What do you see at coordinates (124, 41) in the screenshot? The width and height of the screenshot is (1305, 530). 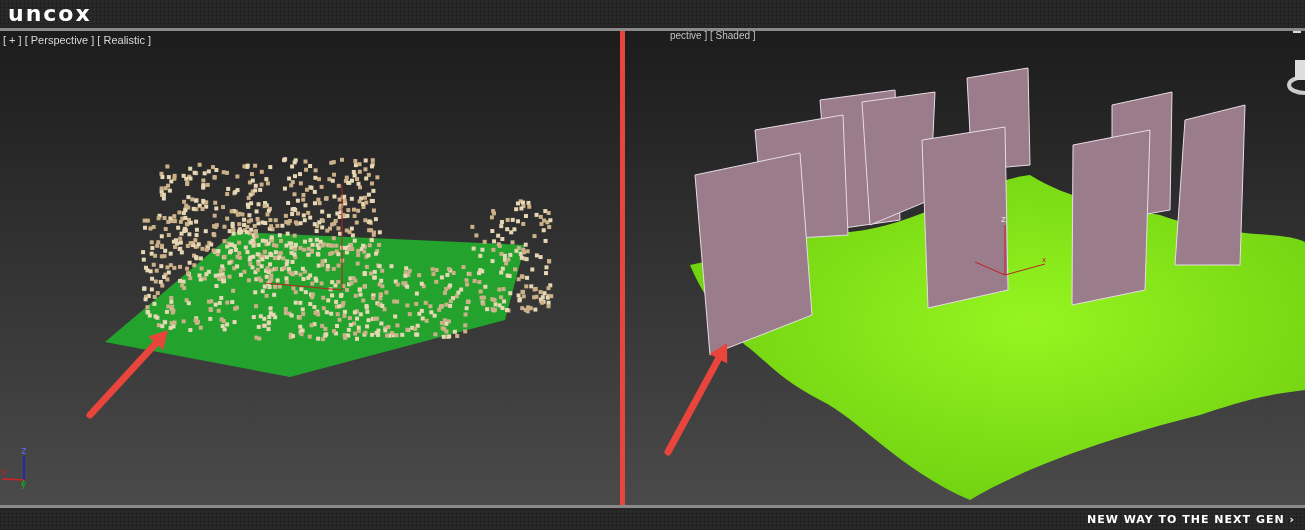 I see `viewport-label: [ Realistic ]` at bounding box center [124, 41].